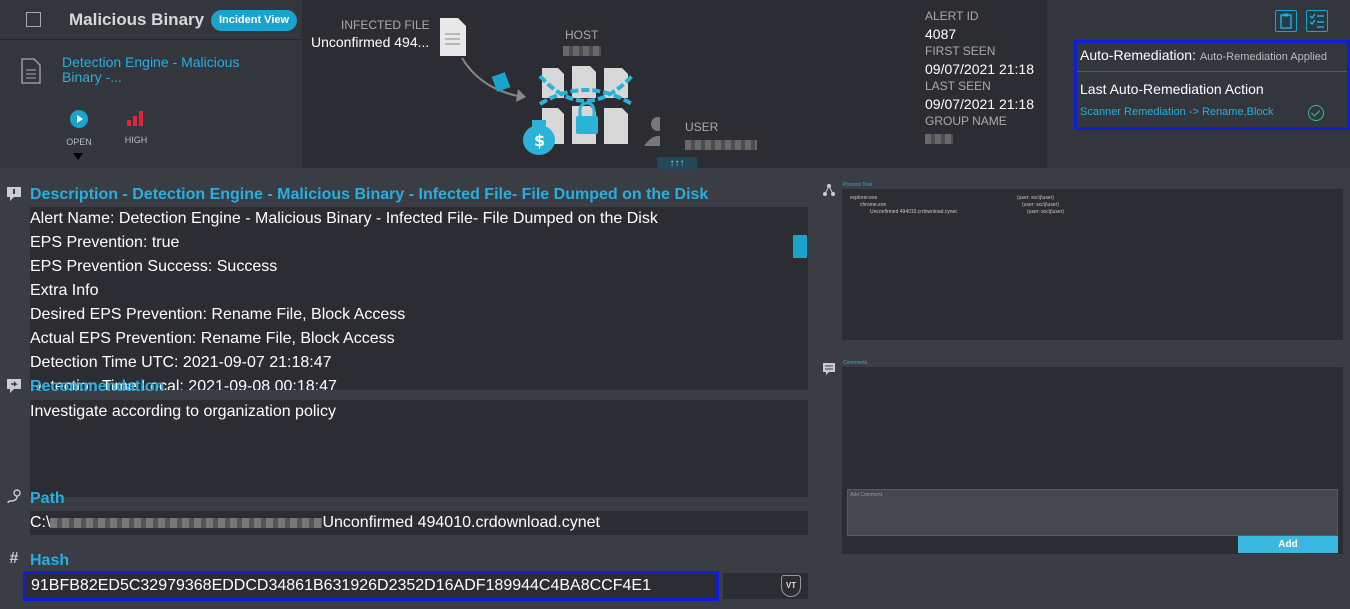  What do you see at coordinates (1212, 71) in the screenshot?
I see `divider` at bounding box center [1212, 71].